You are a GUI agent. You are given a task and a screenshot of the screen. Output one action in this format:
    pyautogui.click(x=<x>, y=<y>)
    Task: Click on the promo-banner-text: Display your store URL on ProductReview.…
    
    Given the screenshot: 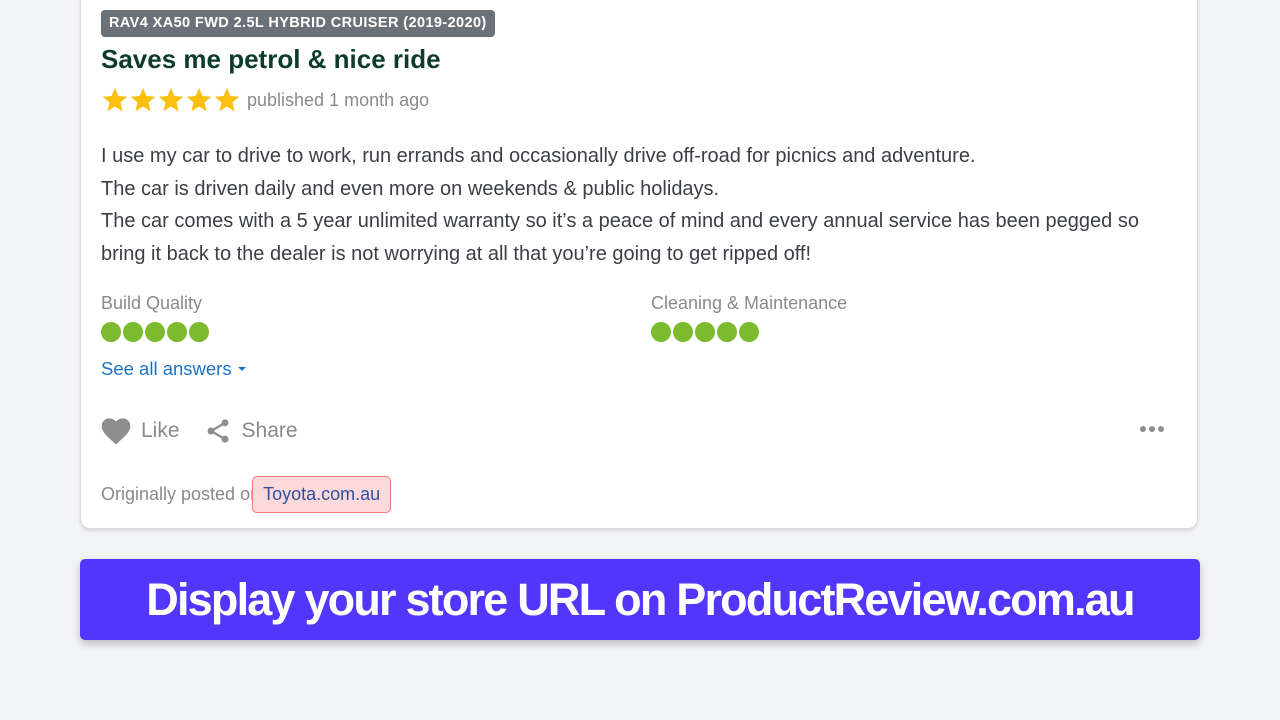 What is the action you would take?
    pyautogui.click(x=640, y=599)
    